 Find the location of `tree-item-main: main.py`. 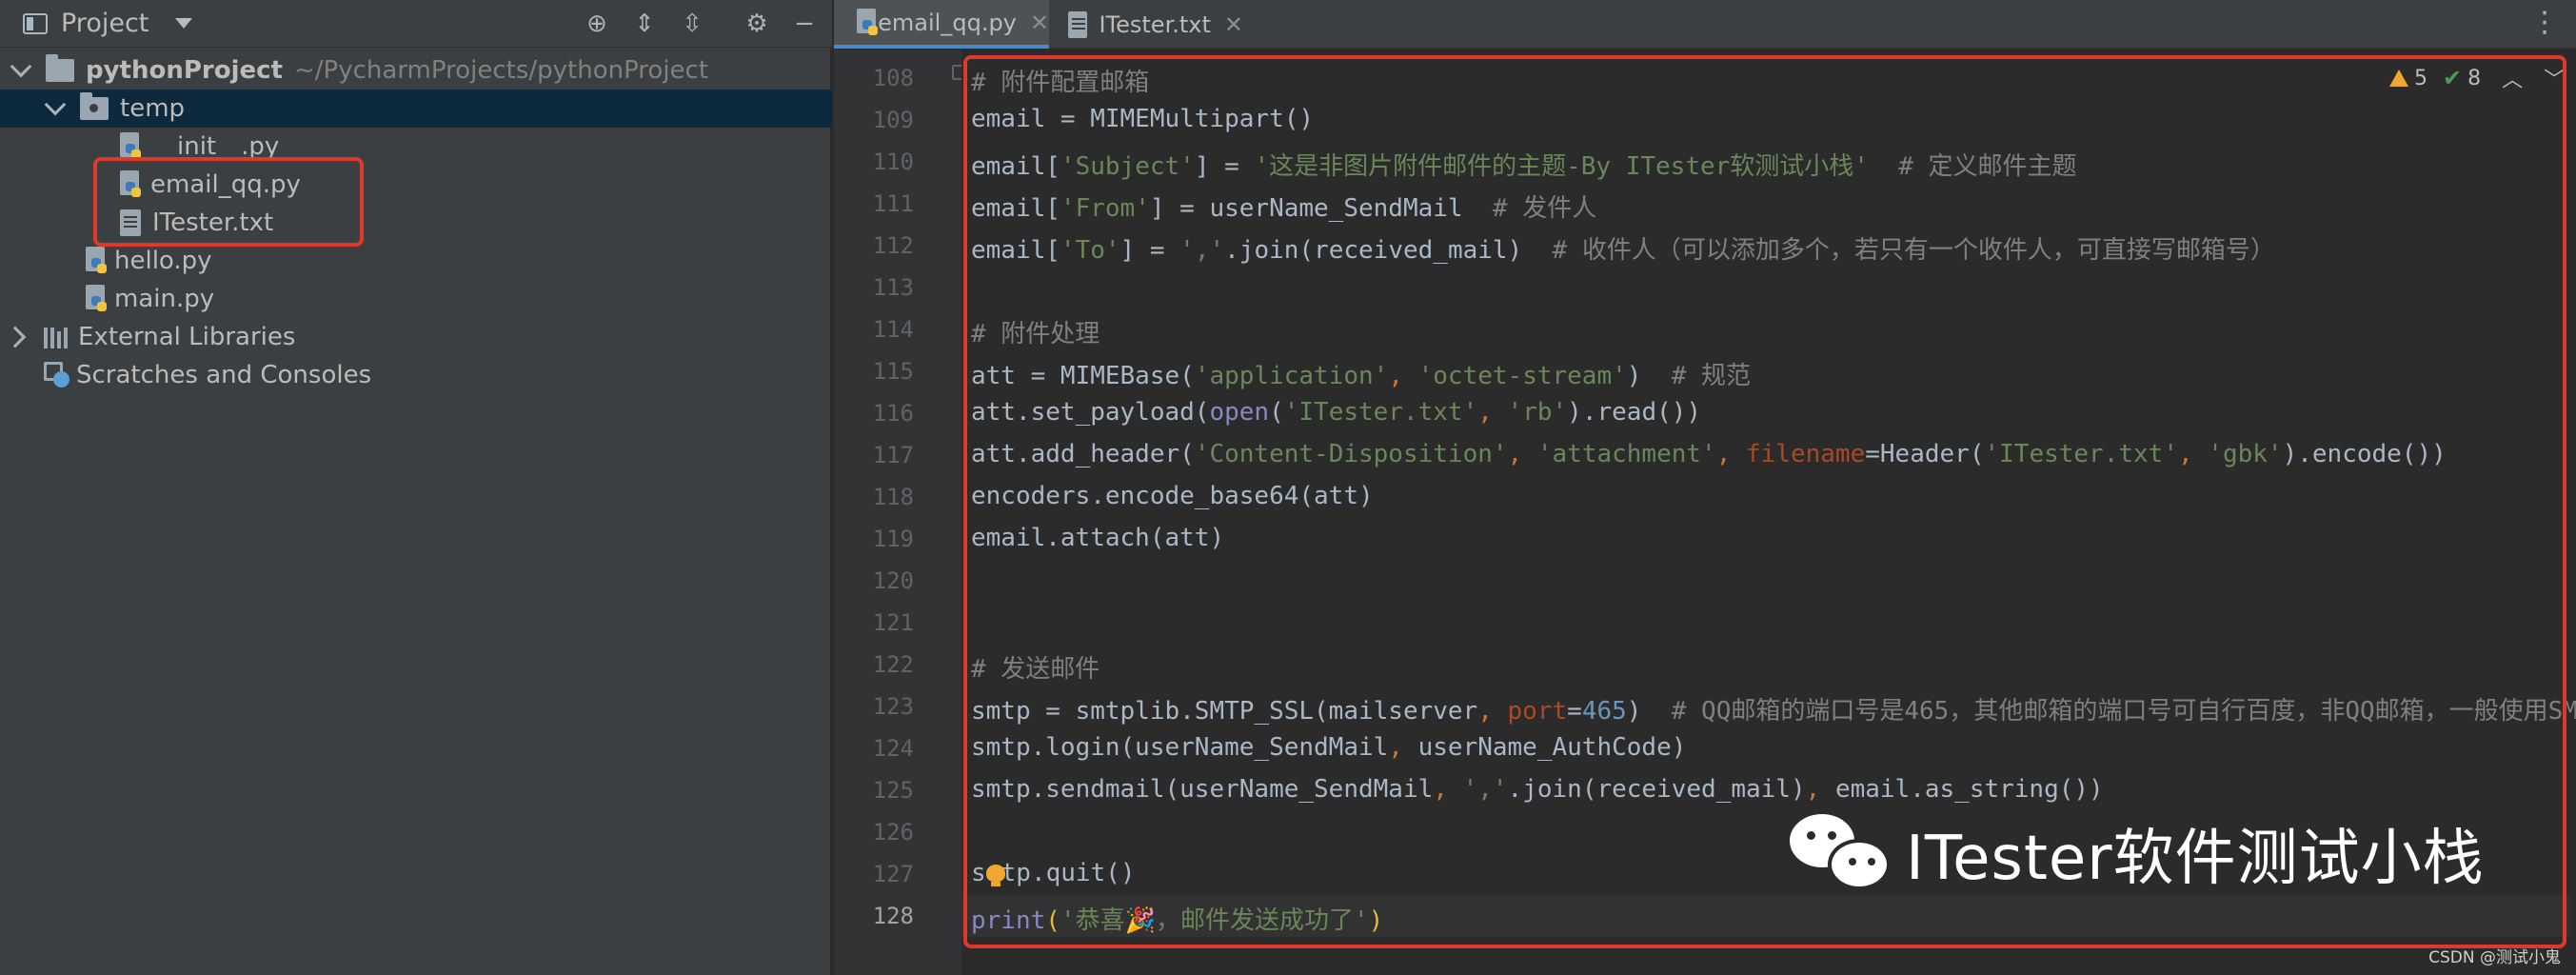

tree-item-main: main.py is located at coordinates (416, 299).